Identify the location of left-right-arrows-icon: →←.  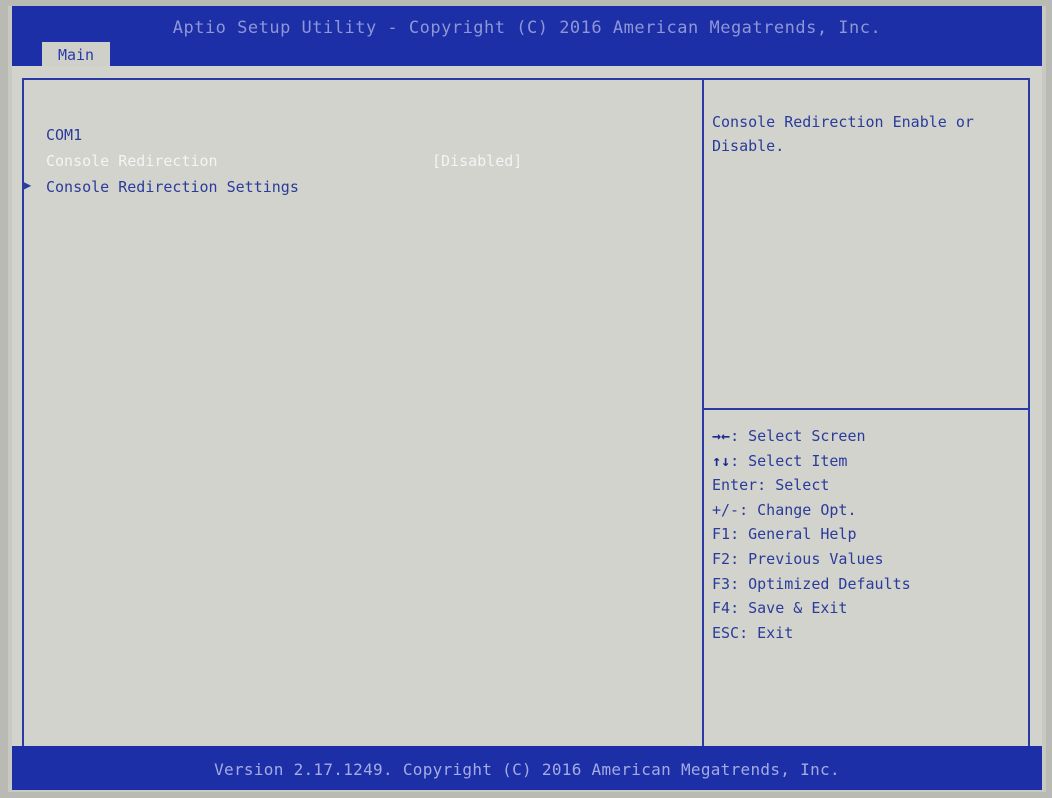
(721, 436).